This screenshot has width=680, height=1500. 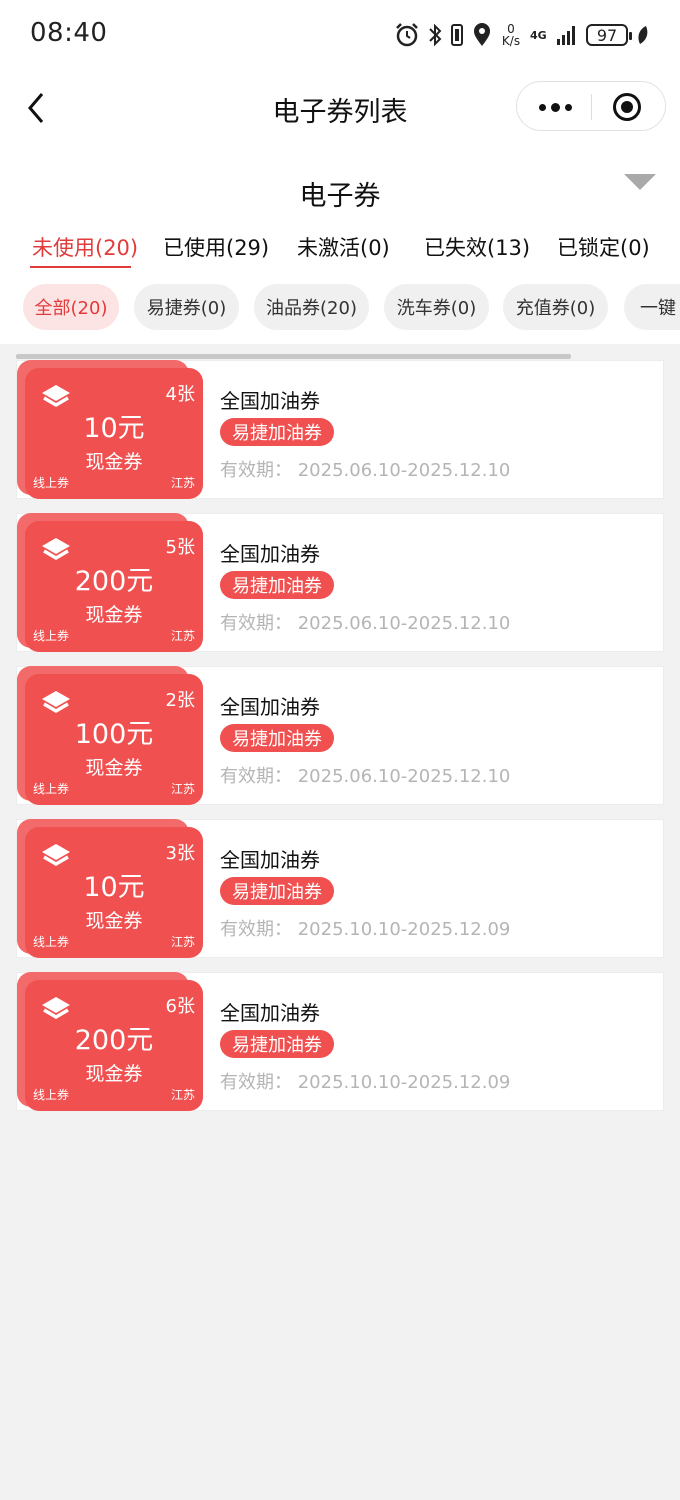 I want to click on close-mini-program-icon, so click(x=627, y=107).